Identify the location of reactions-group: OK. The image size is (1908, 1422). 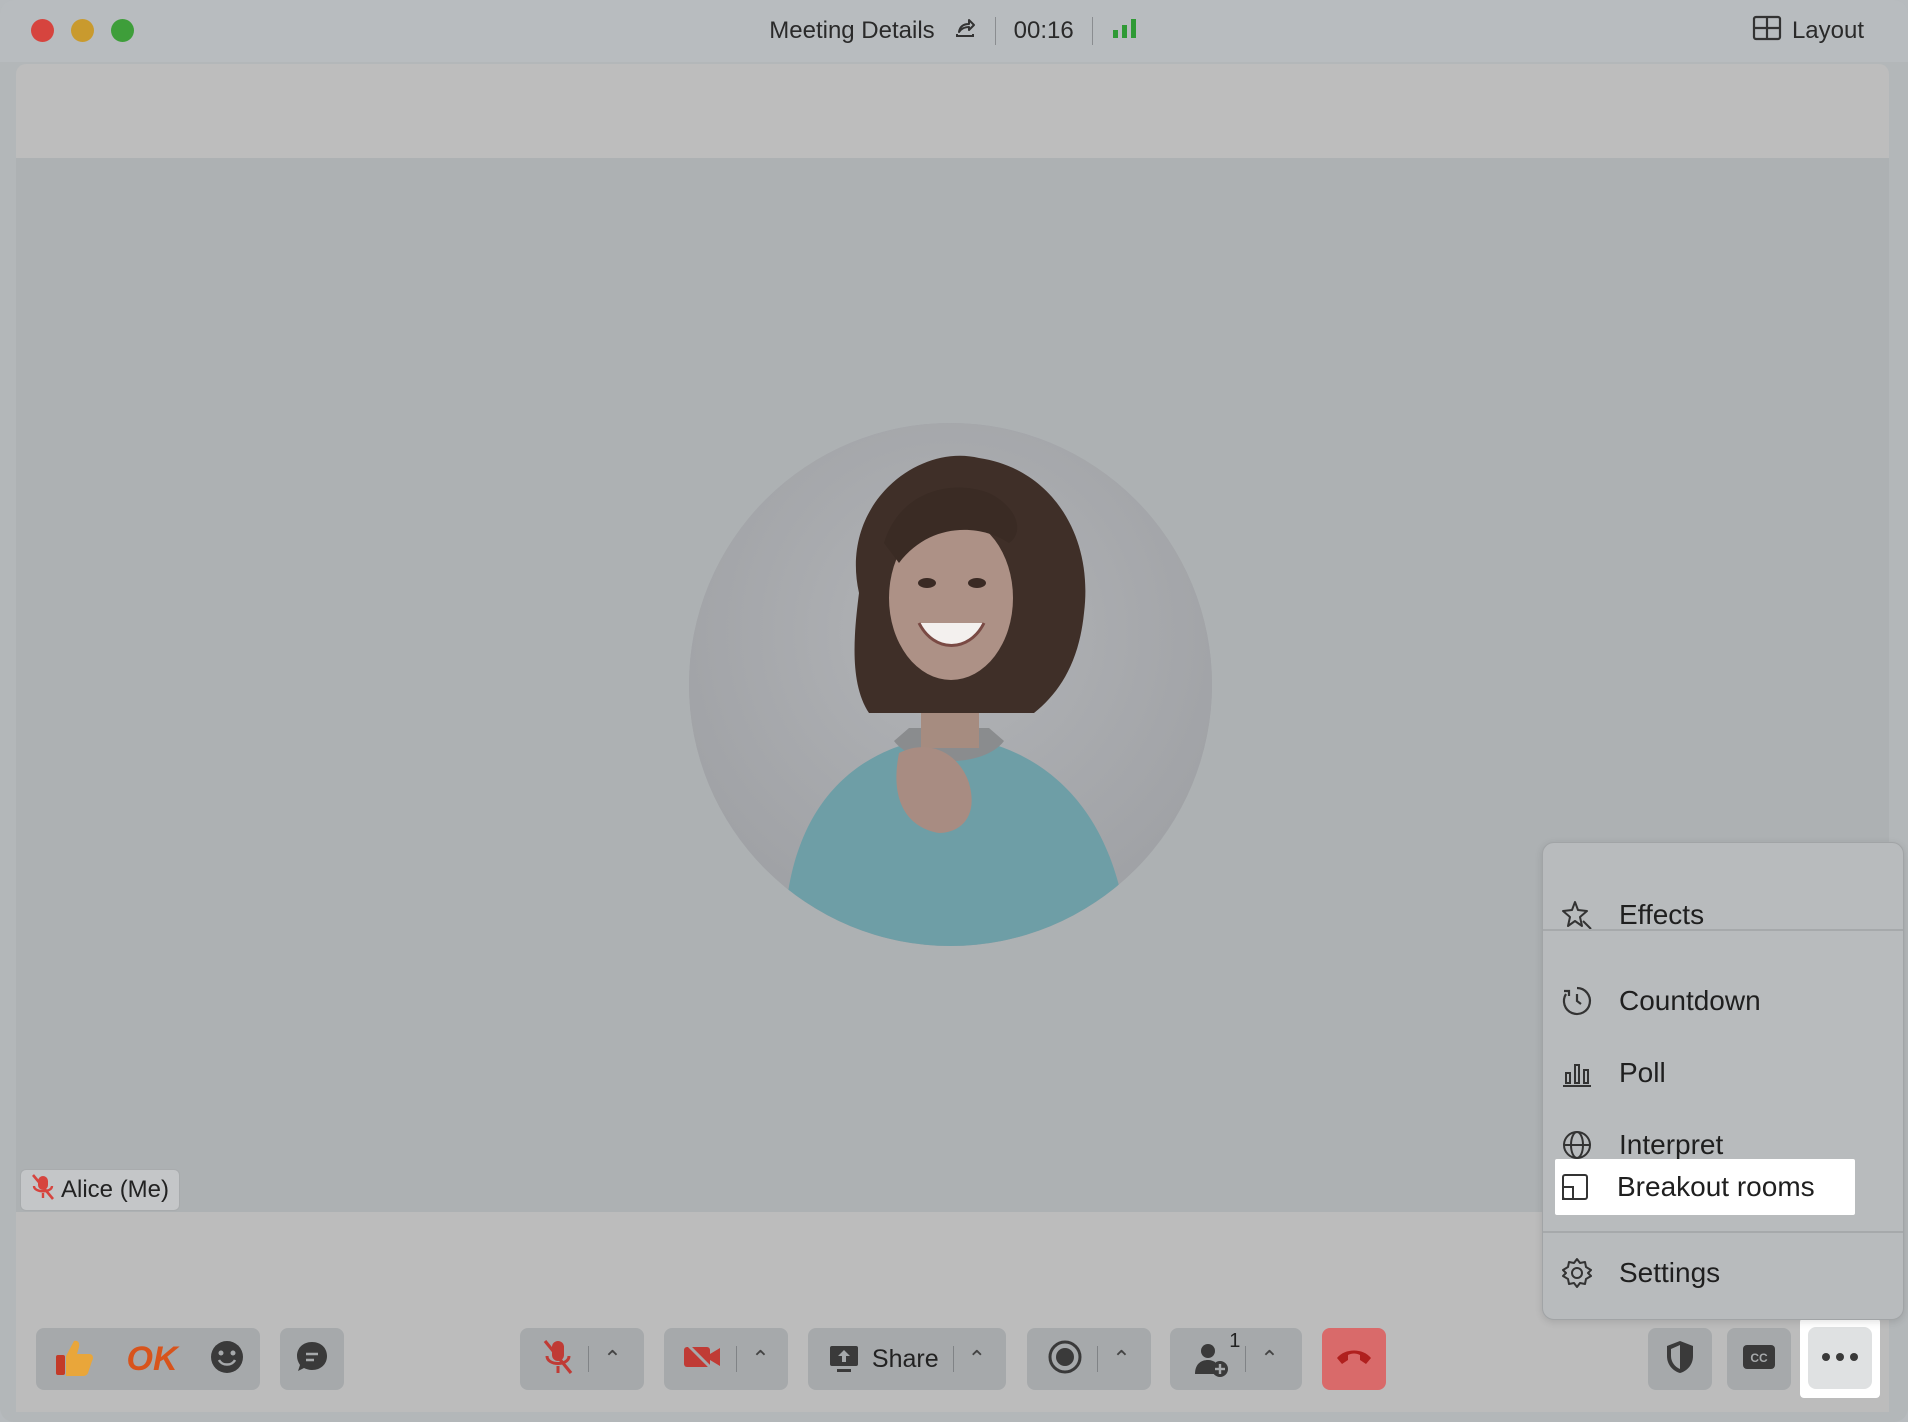
(148, 1359).